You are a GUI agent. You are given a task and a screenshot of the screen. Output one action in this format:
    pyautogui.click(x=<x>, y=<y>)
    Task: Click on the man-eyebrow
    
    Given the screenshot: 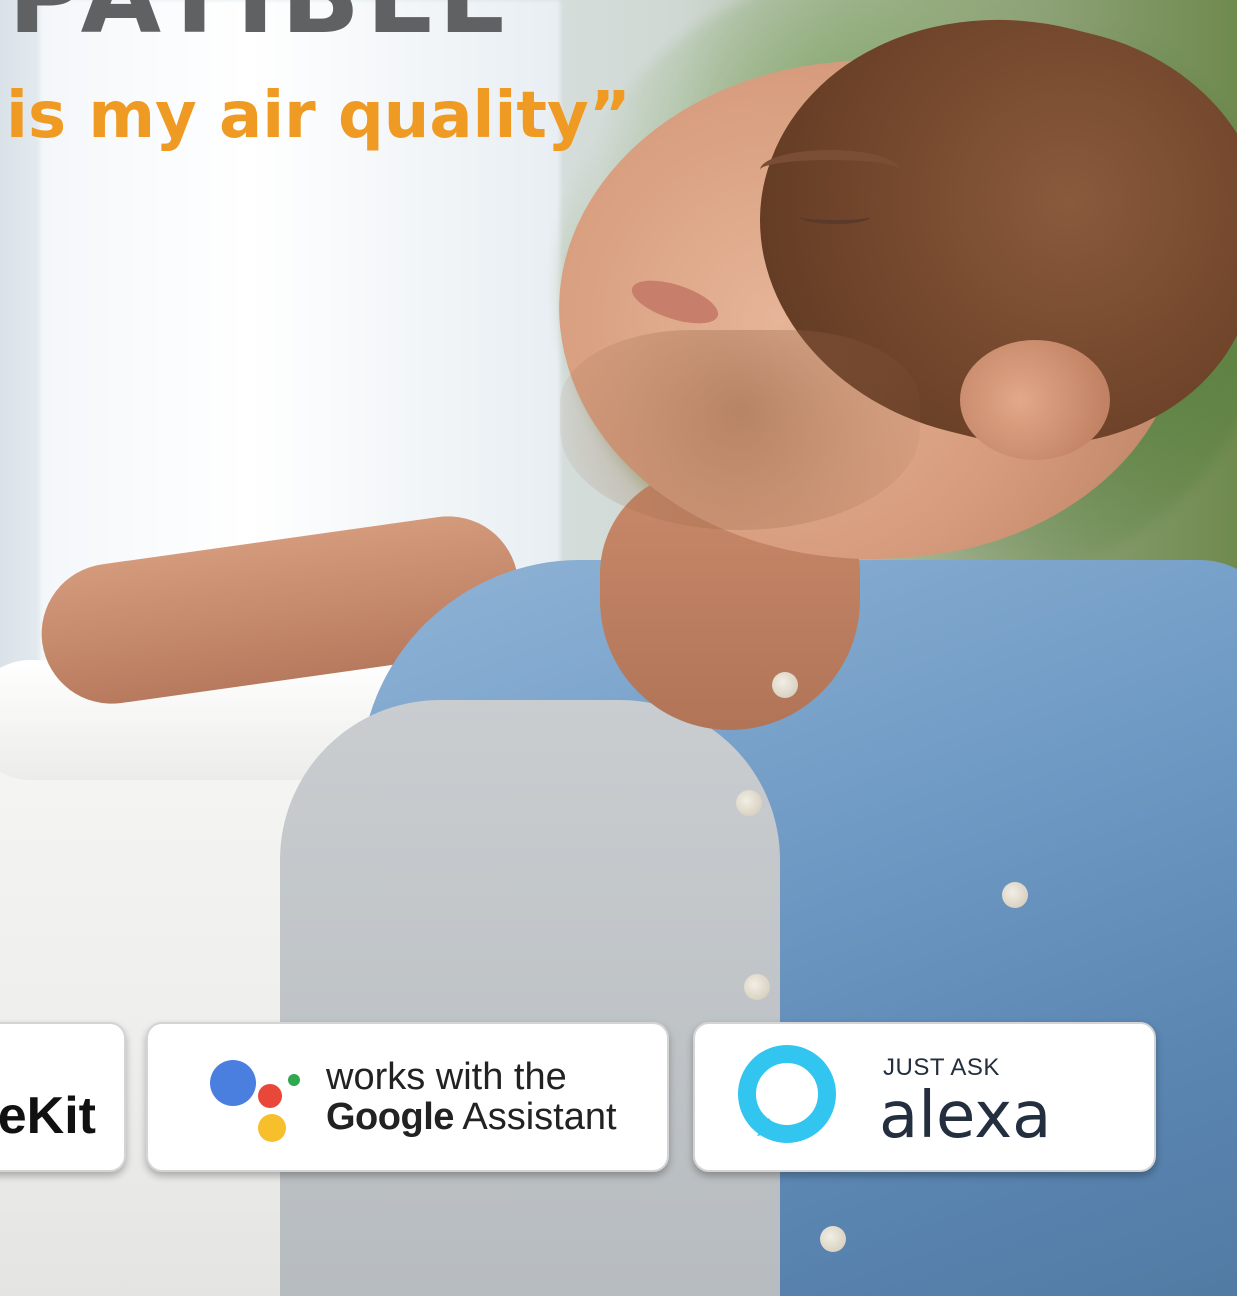 What is the action you would take?
    pyautogui.click(x=830, y=170)
    